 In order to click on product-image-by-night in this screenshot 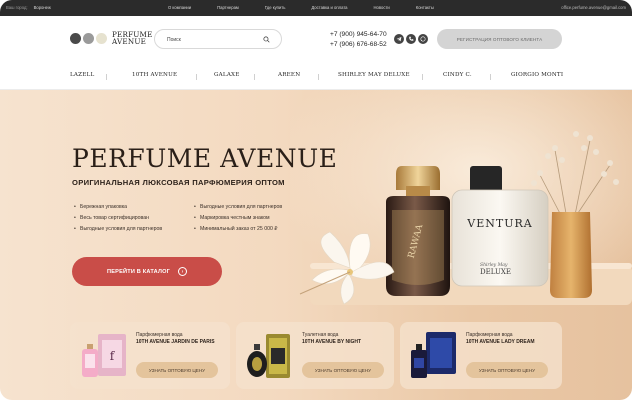, I will do `click(268, 356)`.